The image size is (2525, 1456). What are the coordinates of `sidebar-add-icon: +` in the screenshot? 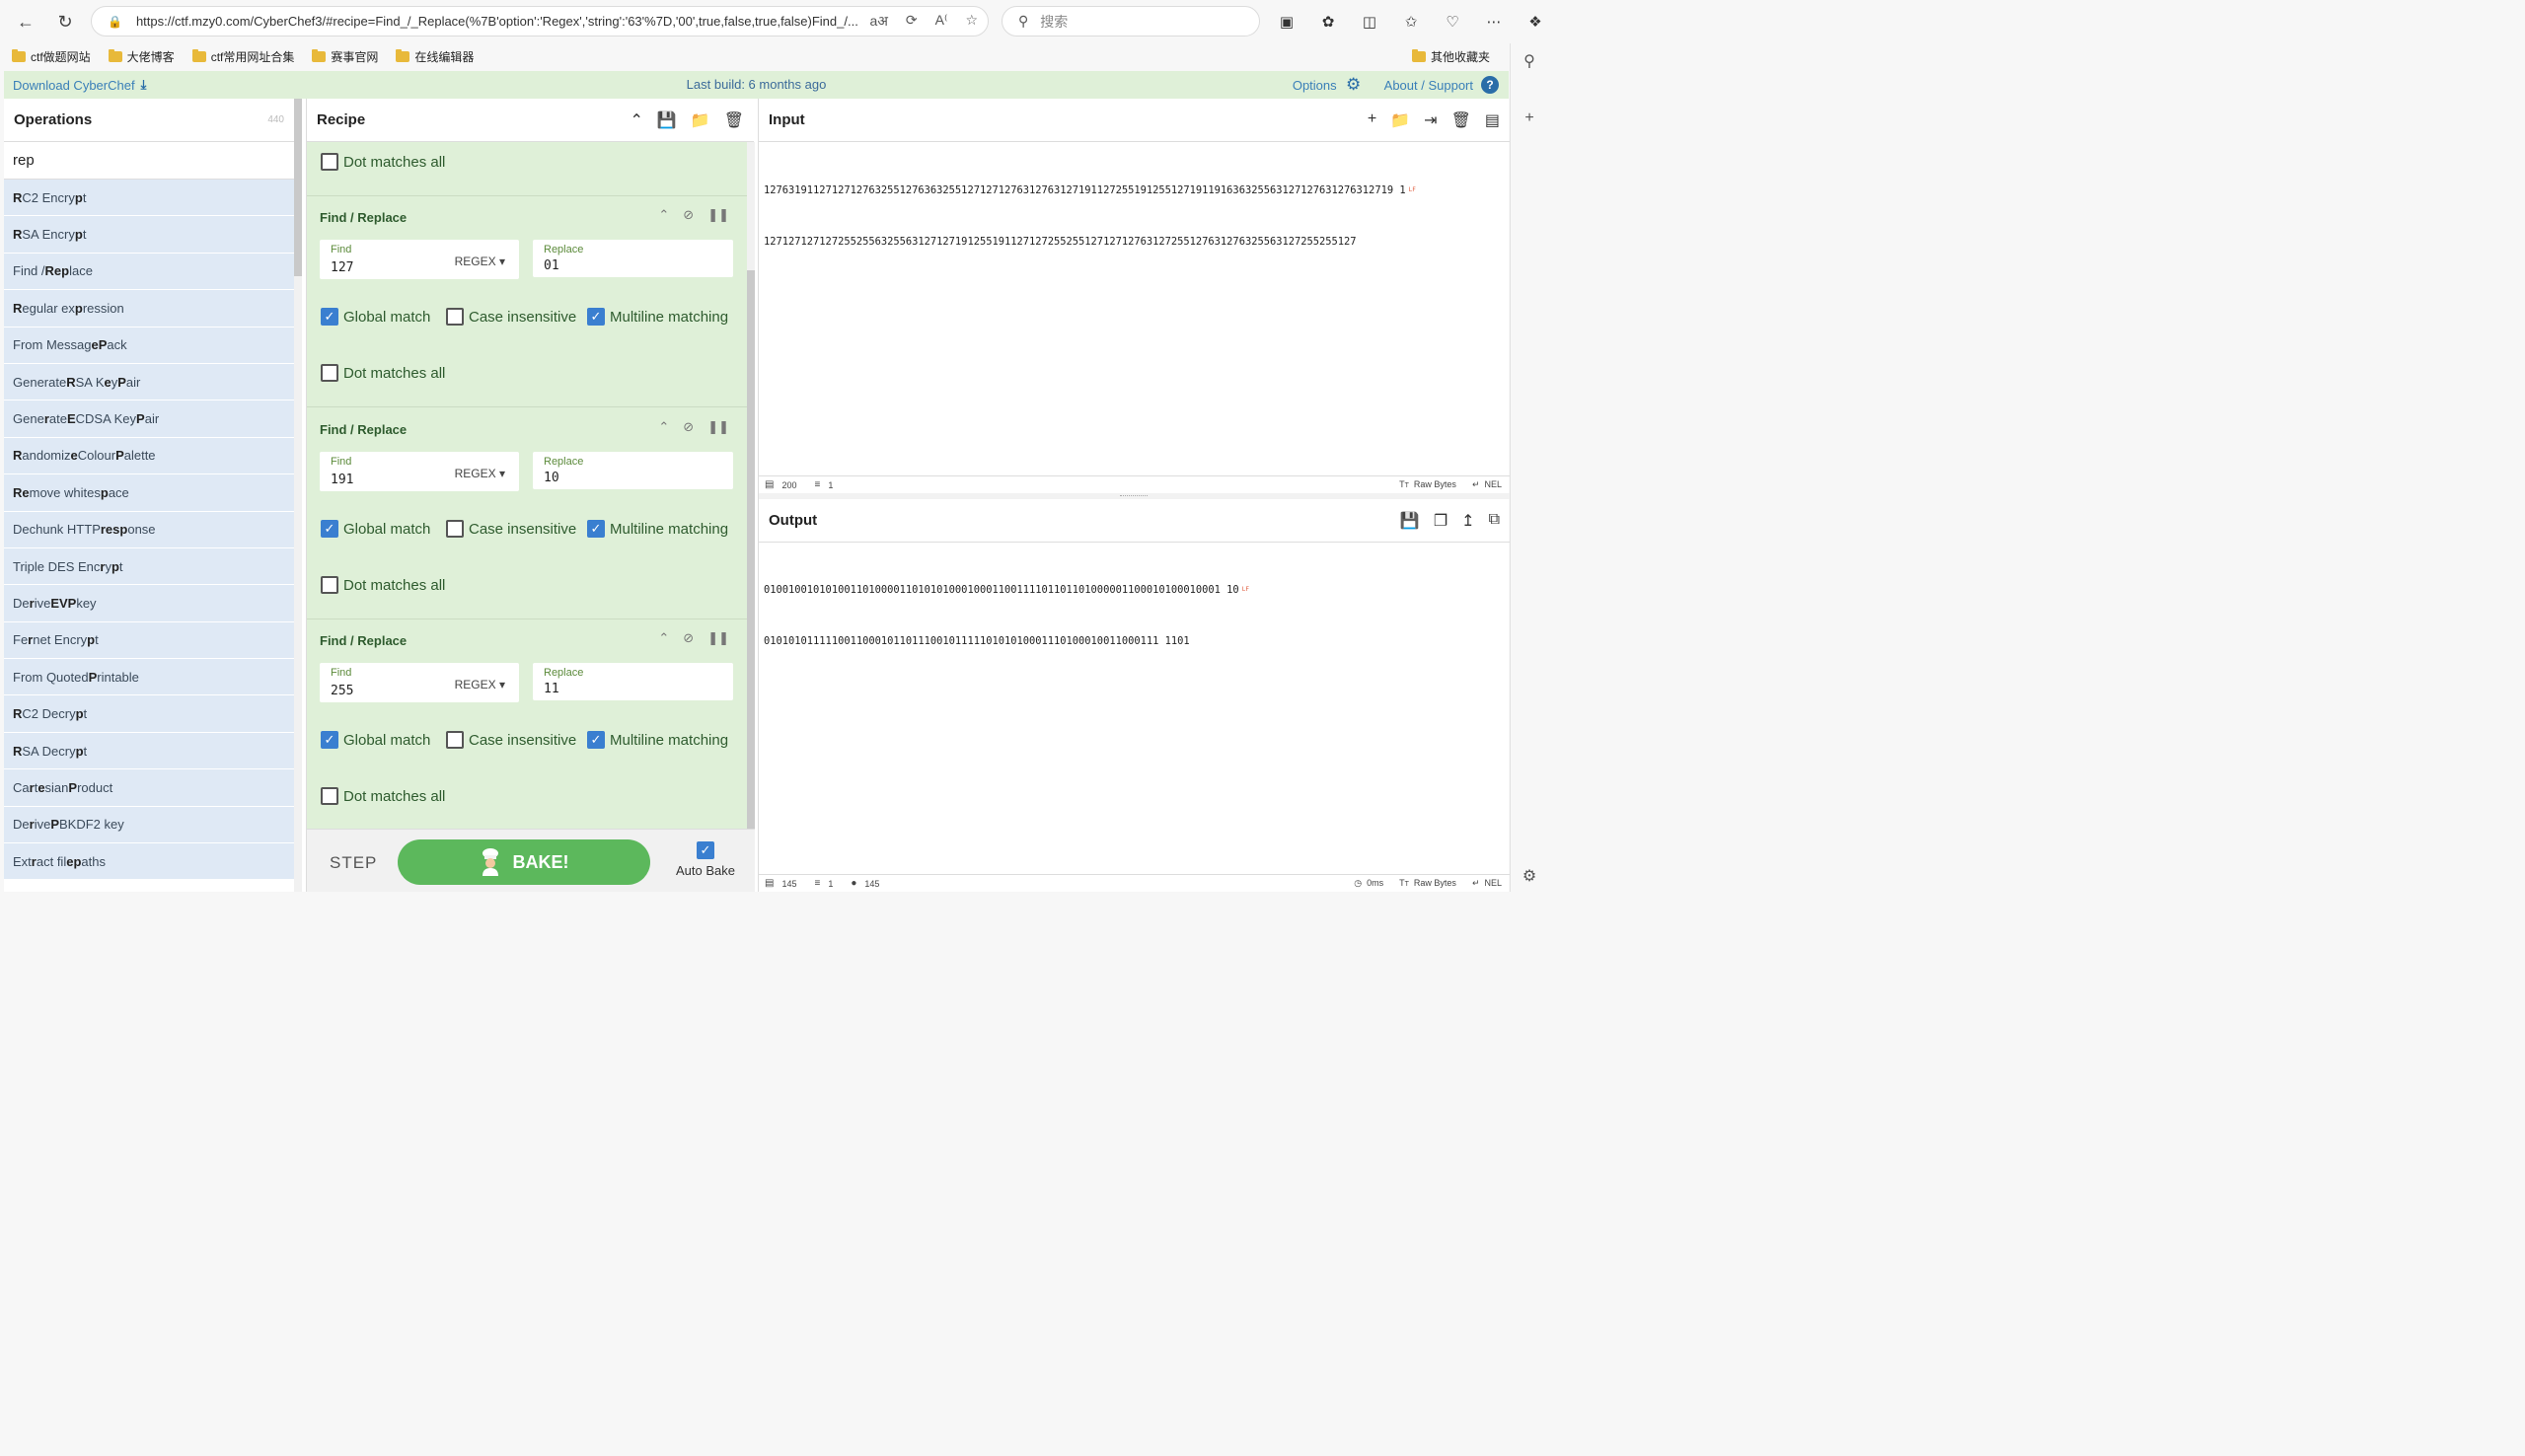 It's located at (1529, 118).